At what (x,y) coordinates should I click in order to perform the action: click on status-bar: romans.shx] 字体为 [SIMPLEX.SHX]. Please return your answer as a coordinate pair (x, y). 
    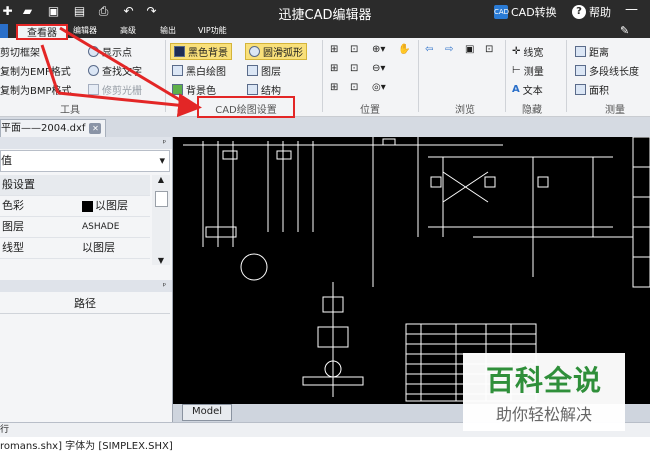
    Looking at the image, I should click on (325, 447).